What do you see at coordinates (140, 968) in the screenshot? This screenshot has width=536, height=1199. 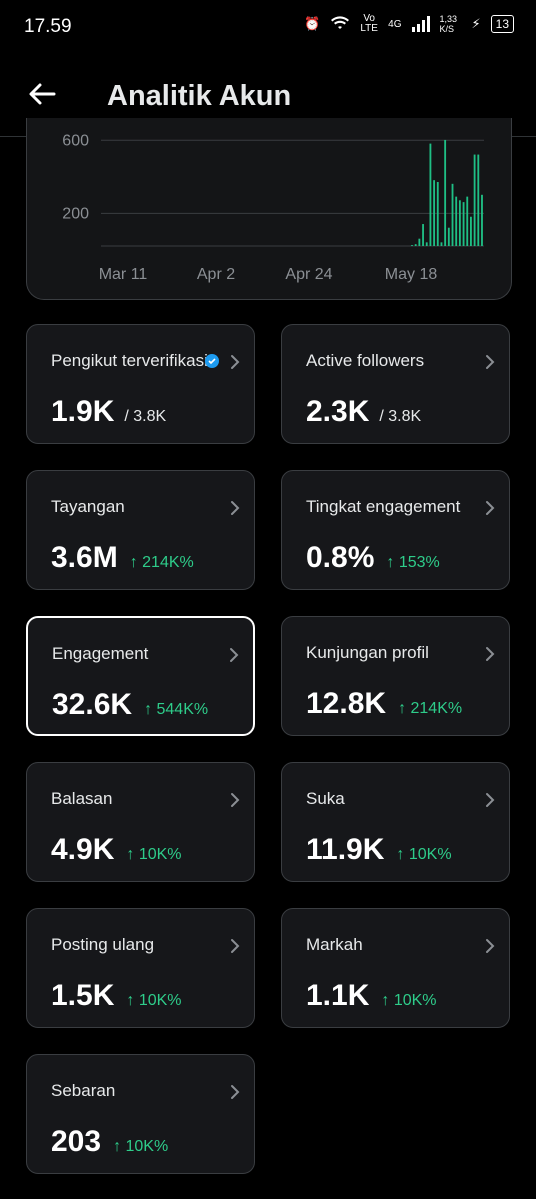 I see `metric-card-posting-ulang: Posting ulang 1.5K ↑ 10K%` at bounding box center [140, 968].